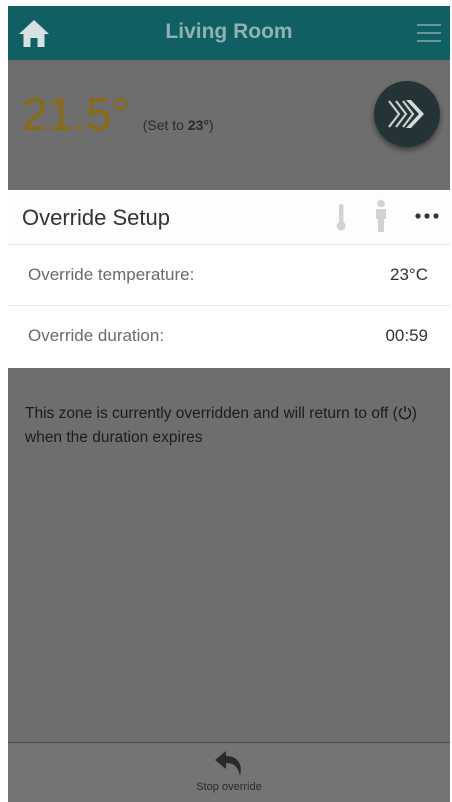 This screenshot has height=802, width=452. I want to click on chevrons-right-icon, so click(406, 114).